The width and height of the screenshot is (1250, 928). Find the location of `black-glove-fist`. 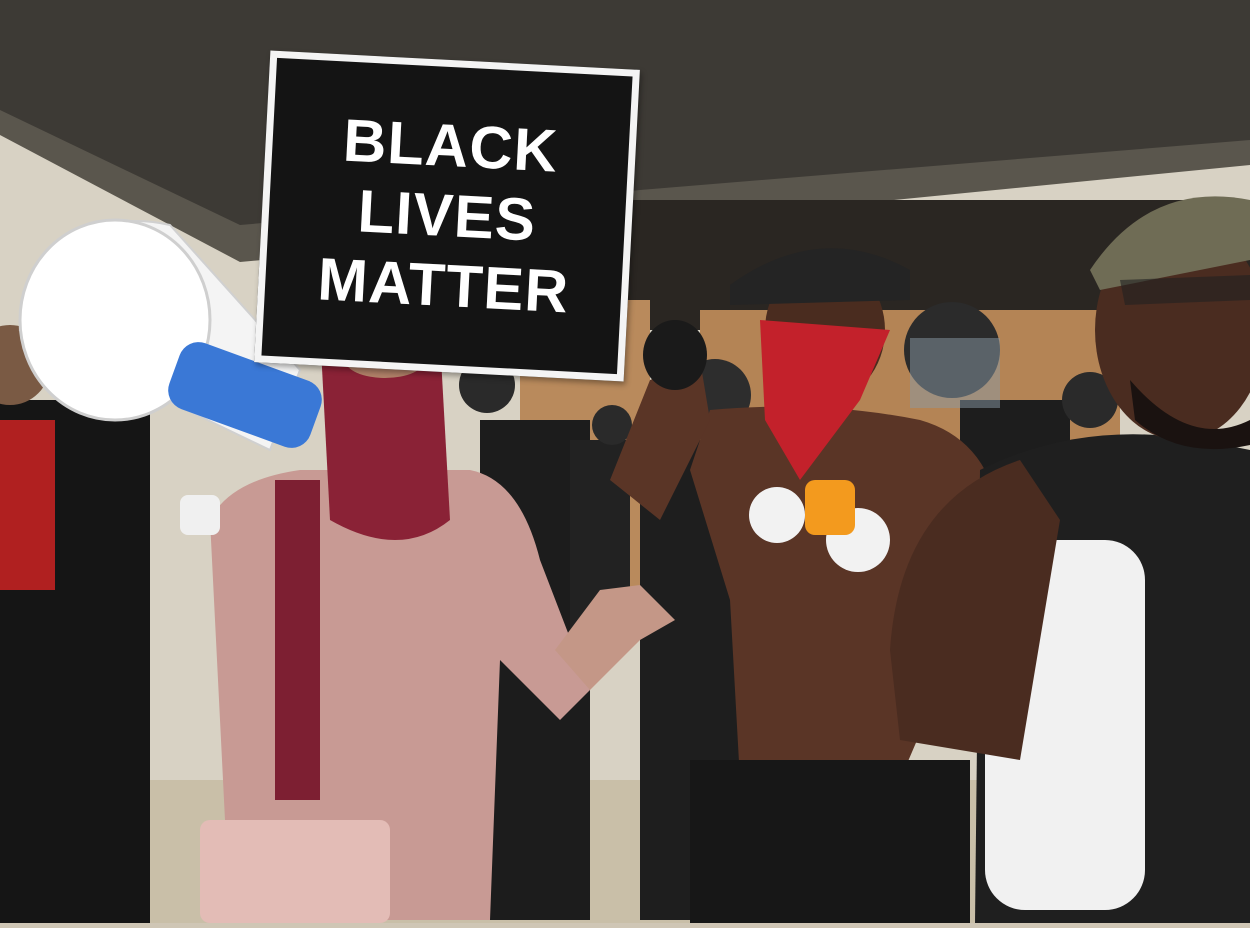

black-glove-fist is located at coordinates (675, 355).